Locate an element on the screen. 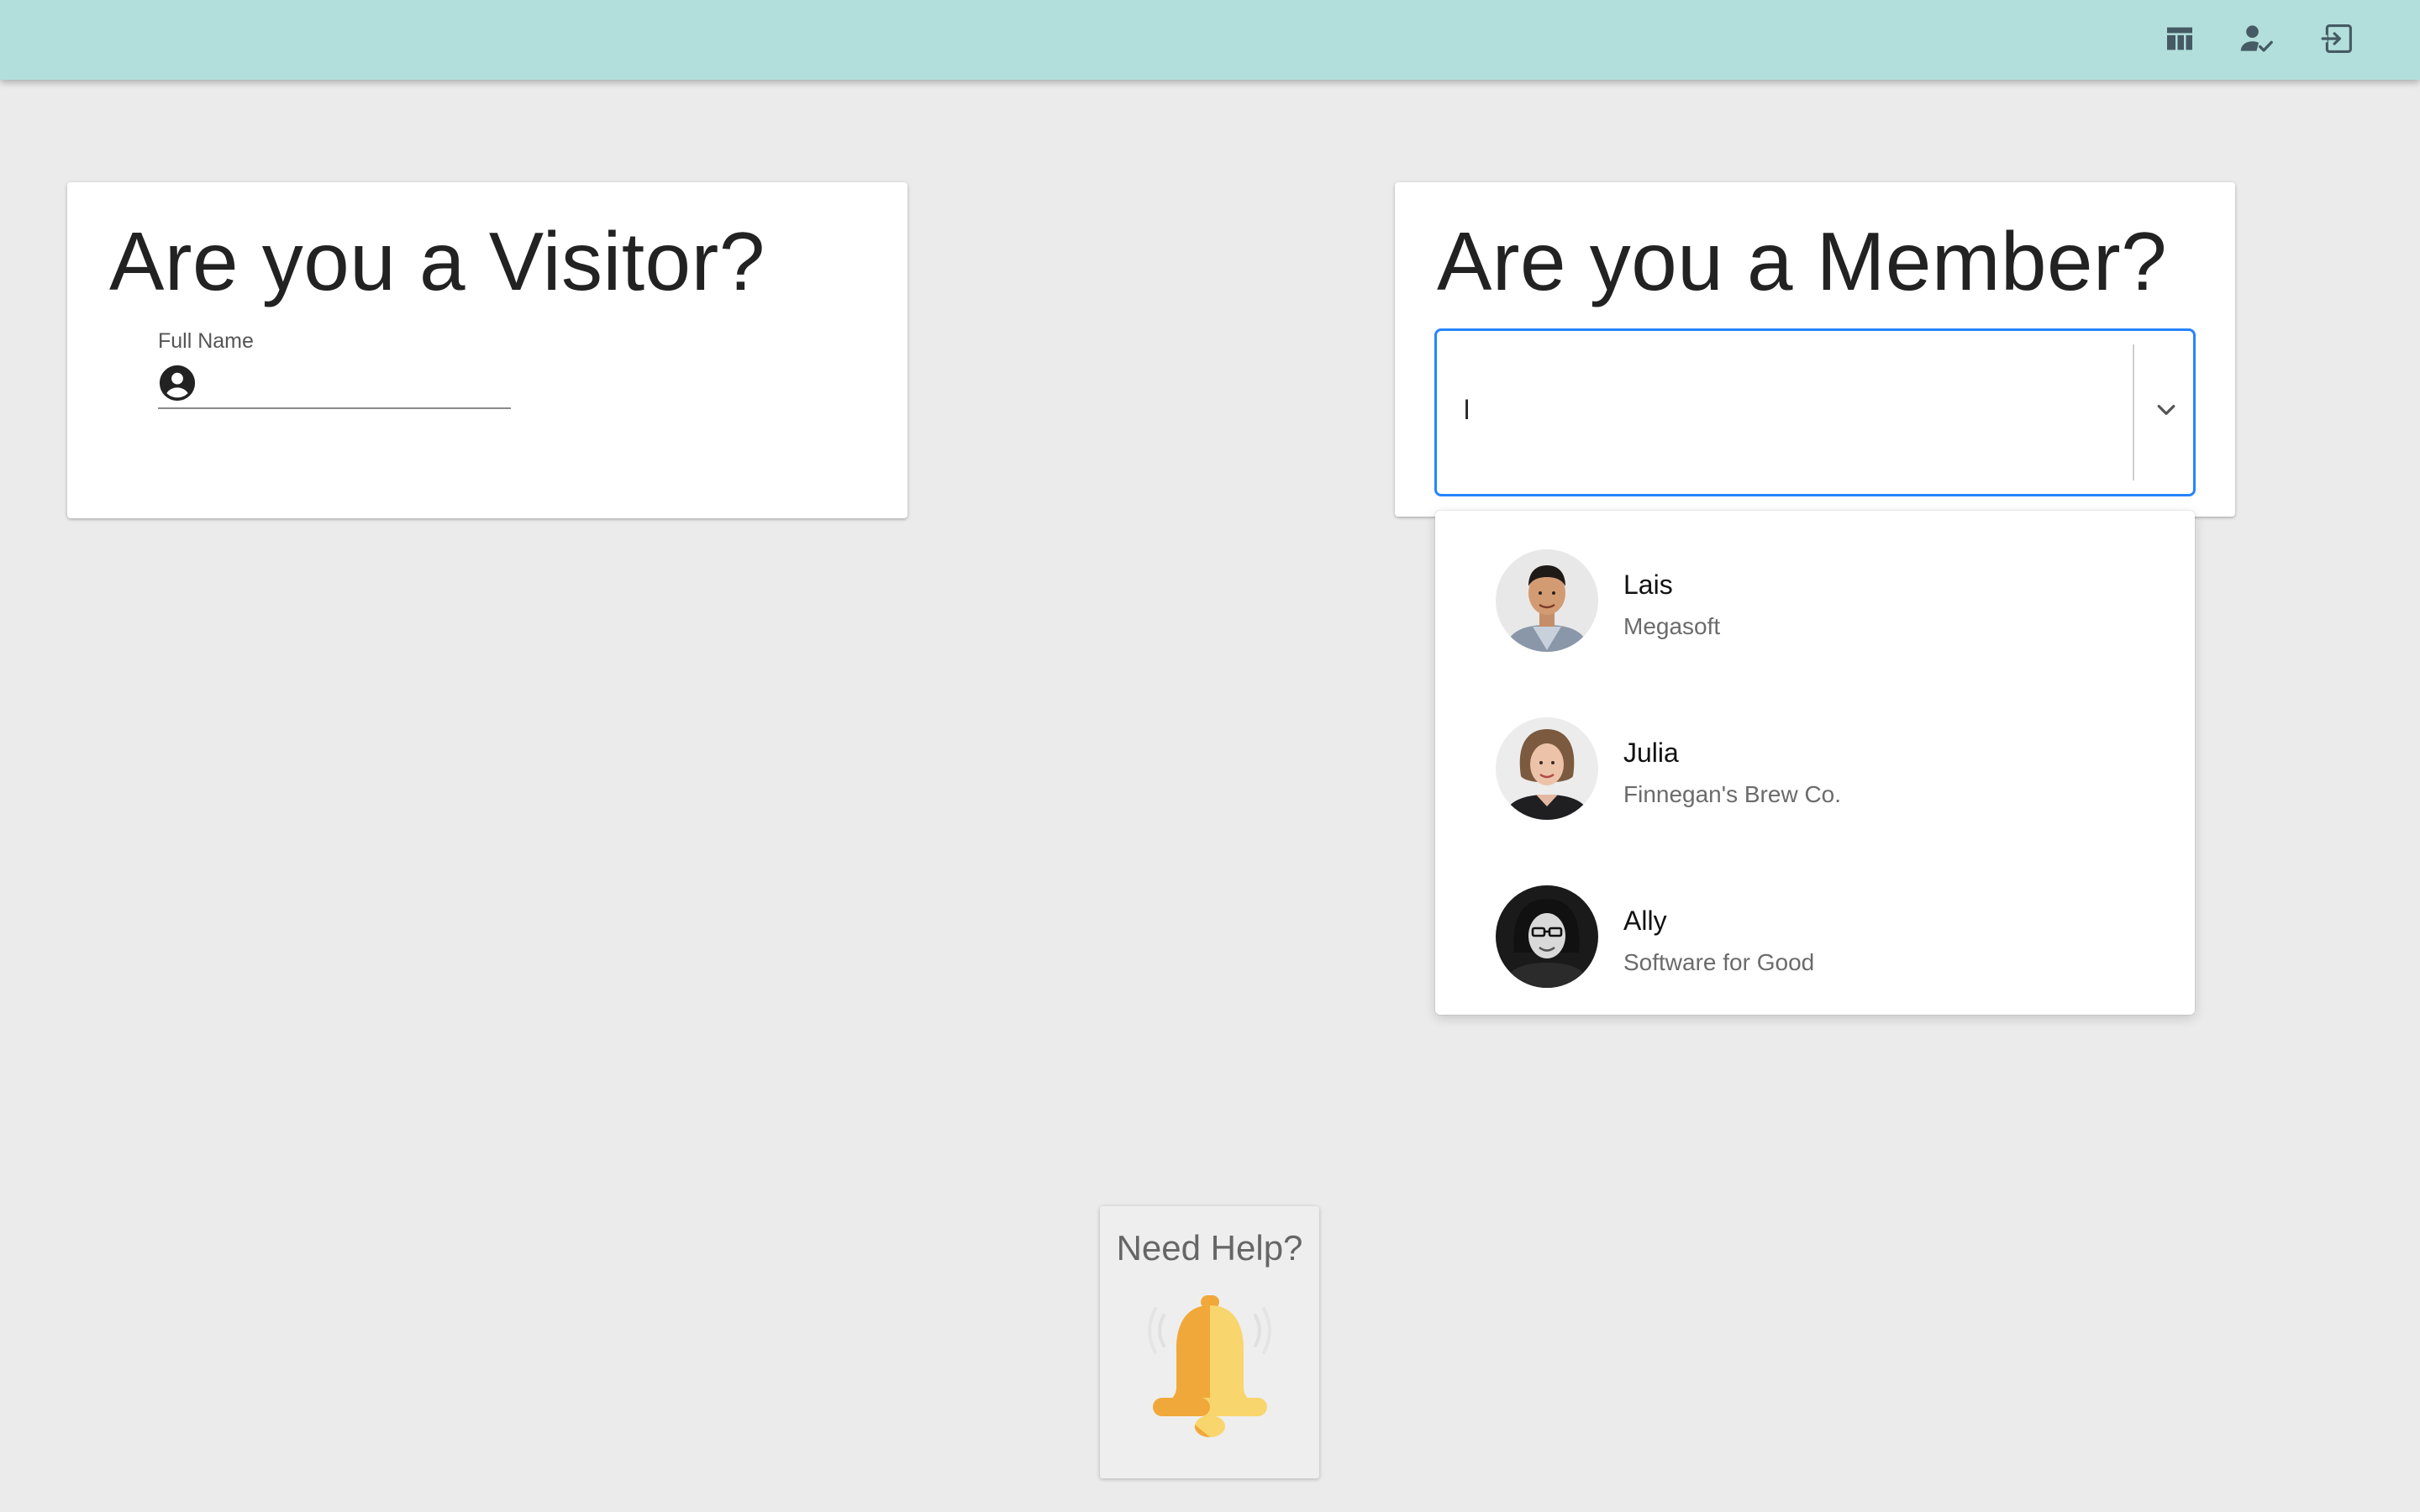  member-option-ally: Ally Software for Good is located at coordinates (1815, 954).